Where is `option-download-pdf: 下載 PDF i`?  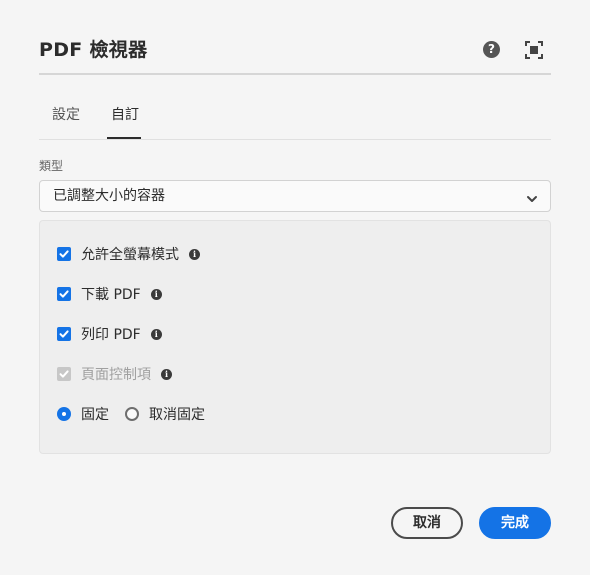
option-download-pdf: 下載 PDF i is located at coordinates (109, 294).